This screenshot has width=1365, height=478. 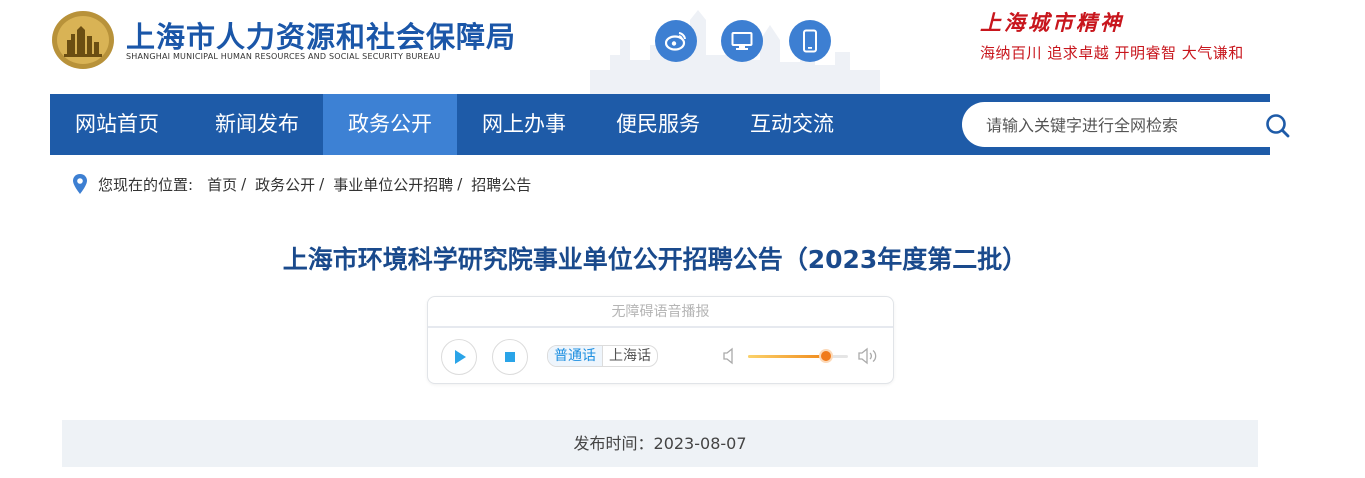 I want to click on bureau-logo, so click(x=83, y=40).